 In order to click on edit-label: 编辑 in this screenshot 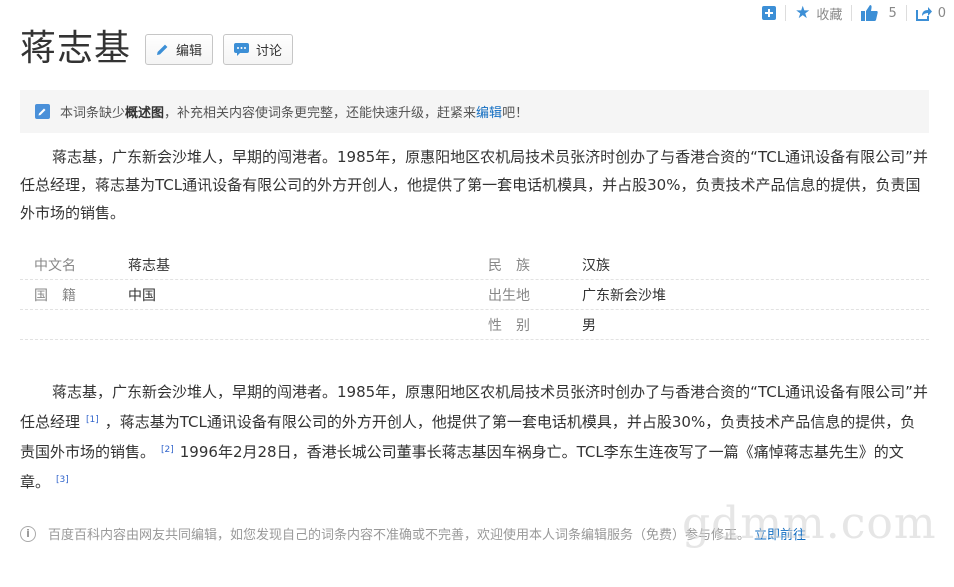, I will do `click(189, 51)`.